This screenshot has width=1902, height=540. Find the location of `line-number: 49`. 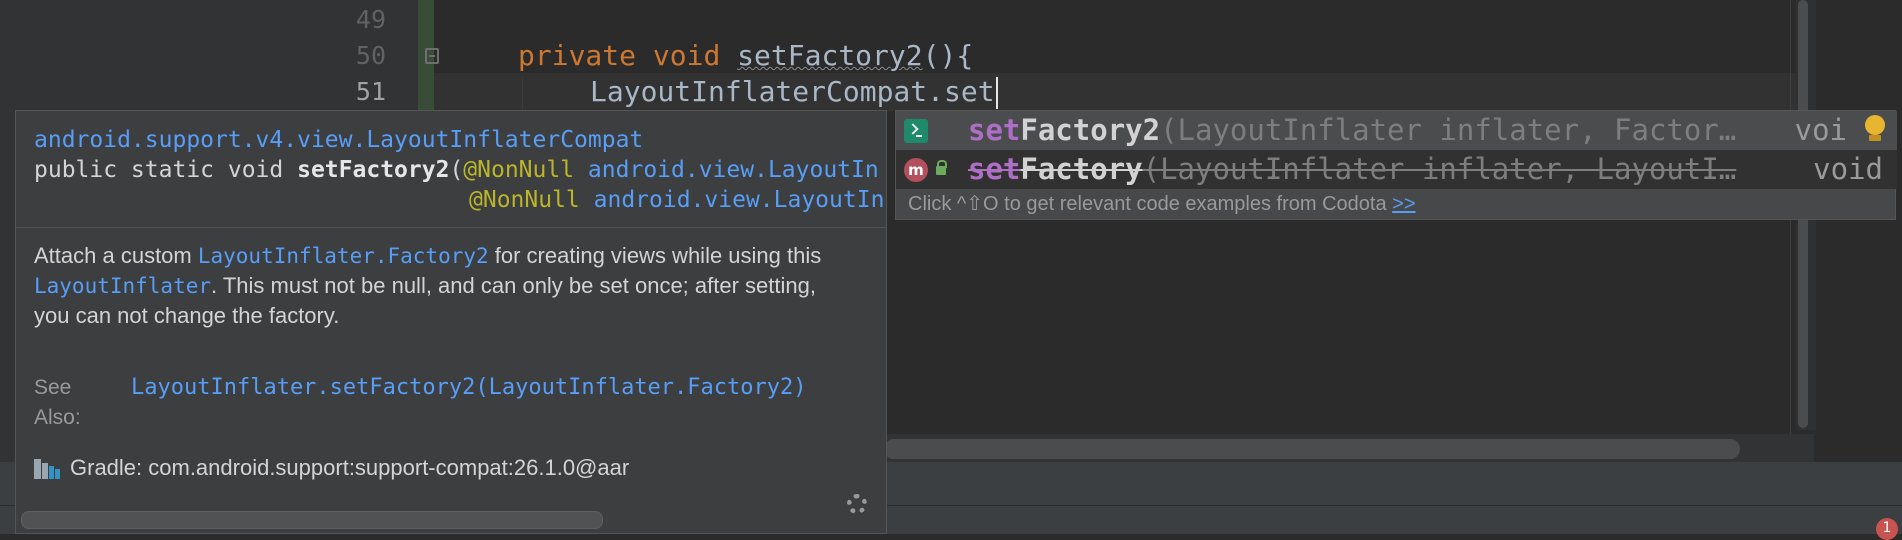

line-number: 49 is located at coordinates (370, 19).